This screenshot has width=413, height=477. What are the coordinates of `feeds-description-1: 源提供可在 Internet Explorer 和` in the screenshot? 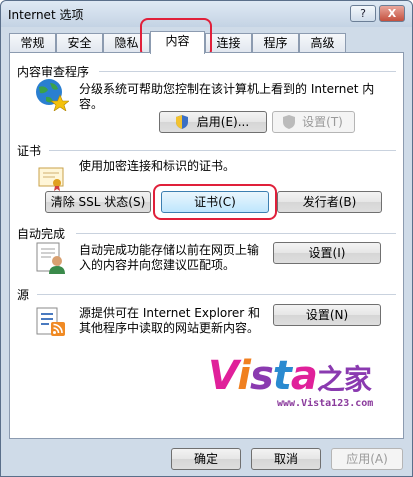 It's located at (170, 313).